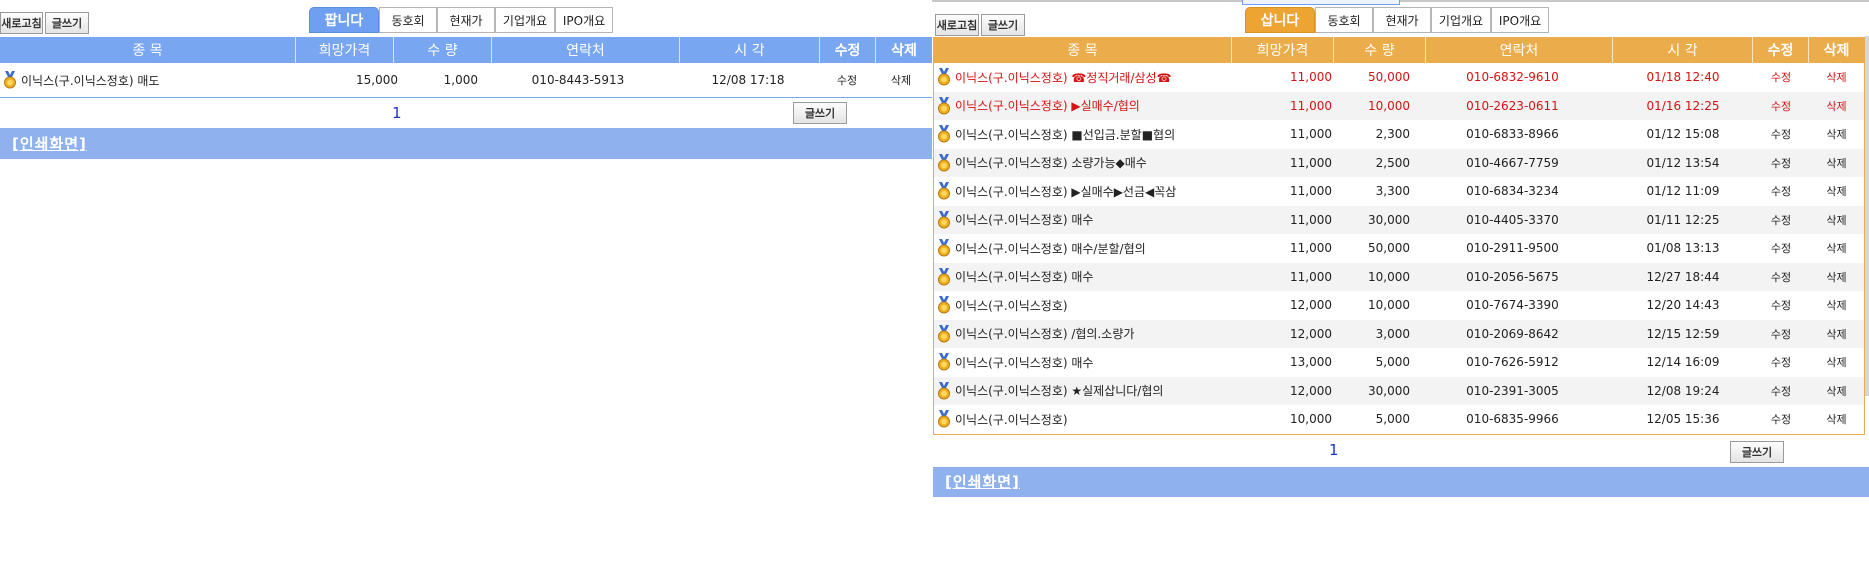 The width and height of the screenshot is (1869, 567). Describe the element at coordinates (1065, 134) in the screenshot. I see `item-name: 이닉스(구.이닉스정호) ■선입금.분할■협의` at that location.